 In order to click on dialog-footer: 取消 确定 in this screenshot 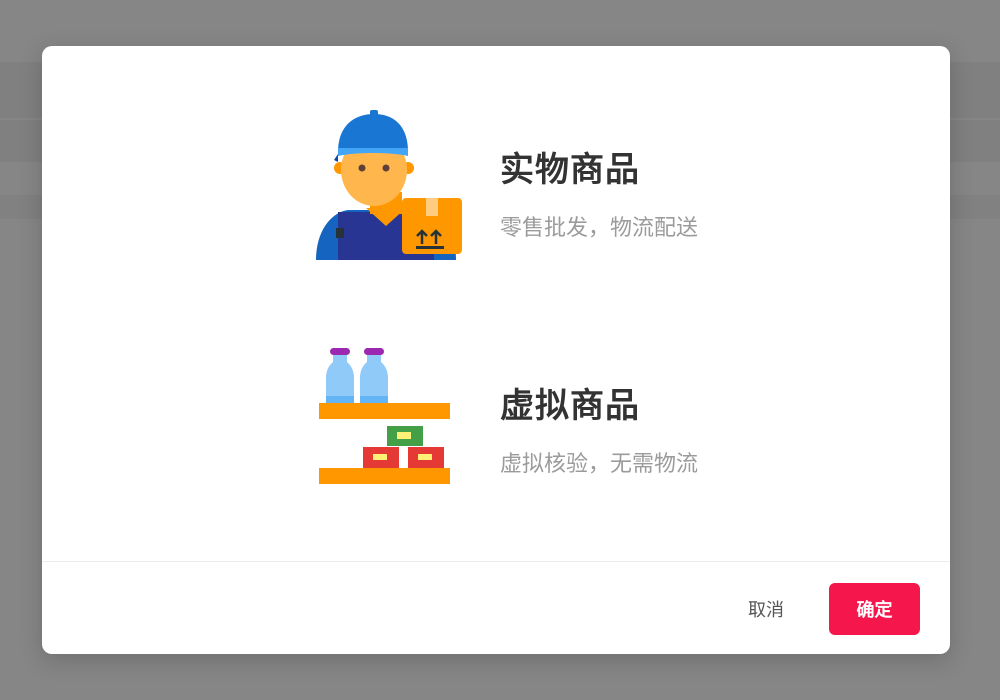, I will do `click(496, 607)`.